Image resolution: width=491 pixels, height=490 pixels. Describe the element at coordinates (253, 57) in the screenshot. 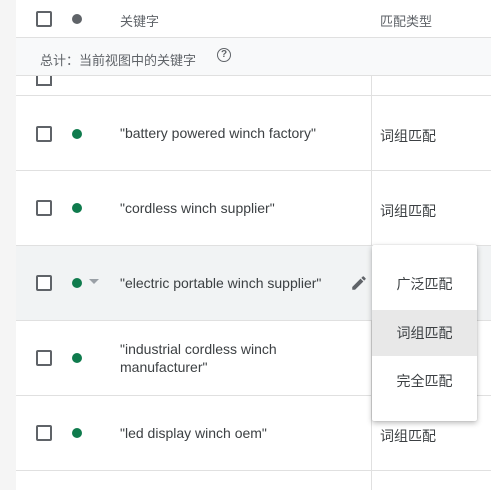

I see `summary-row: 总计：当前视图中的关键字 ?` at that location.